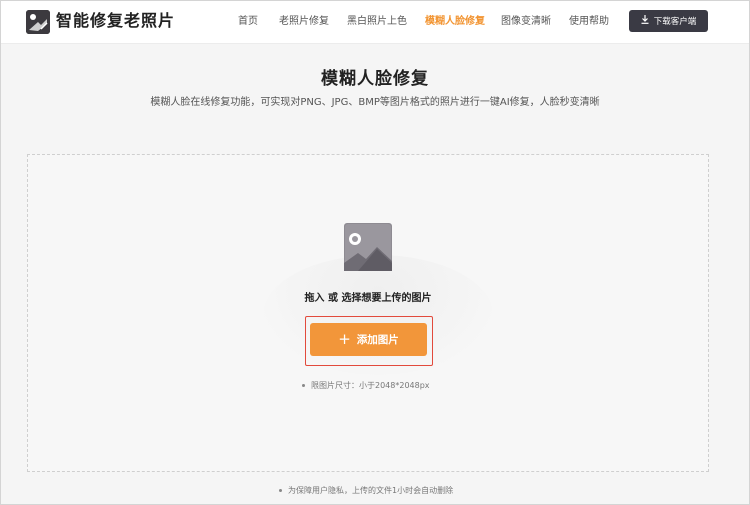  I want to click on privacy-note: 为保障用户隐私，上传的文件1小时会自动删除, so click(366, 491).